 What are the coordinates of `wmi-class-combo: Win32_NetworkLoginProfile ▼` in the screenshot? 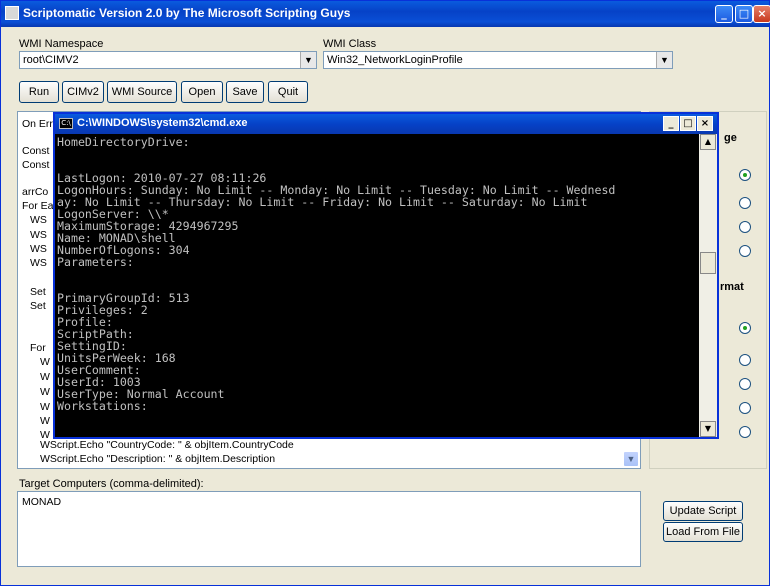 It's located at (498, 60).